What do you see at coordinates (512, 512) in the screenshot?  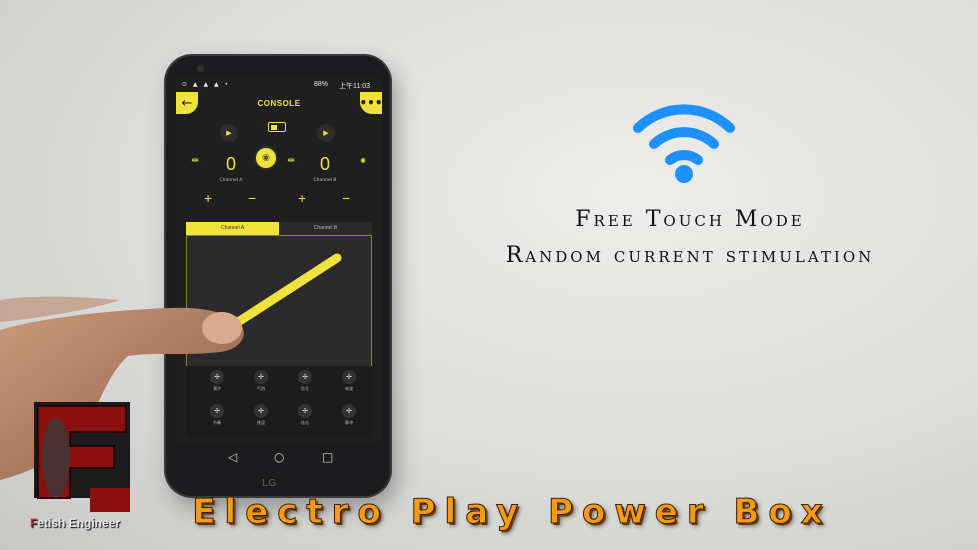 I see `video-title: Electro Play Power Box` at bounding box center [512, 512].